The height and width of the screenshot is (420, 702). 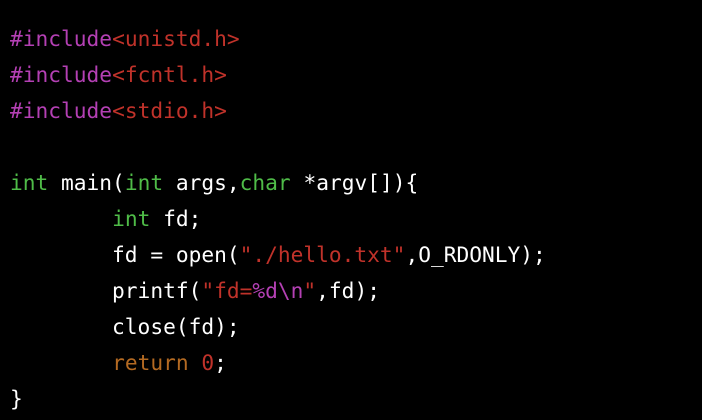 What do you see at coordinates (125, 326) in the screenshot?
I see `code-text: close(fd);` at bounding box center [125, 326].